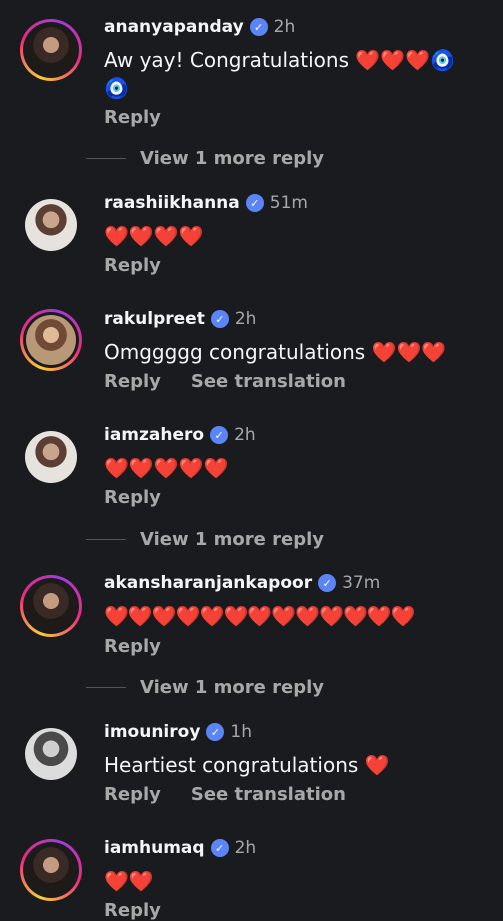 The width and height of the screenshot is (503, 921). I want to click on comment-text: Omggggg congratulations ❤️❤️❤️, so click(275, 352).